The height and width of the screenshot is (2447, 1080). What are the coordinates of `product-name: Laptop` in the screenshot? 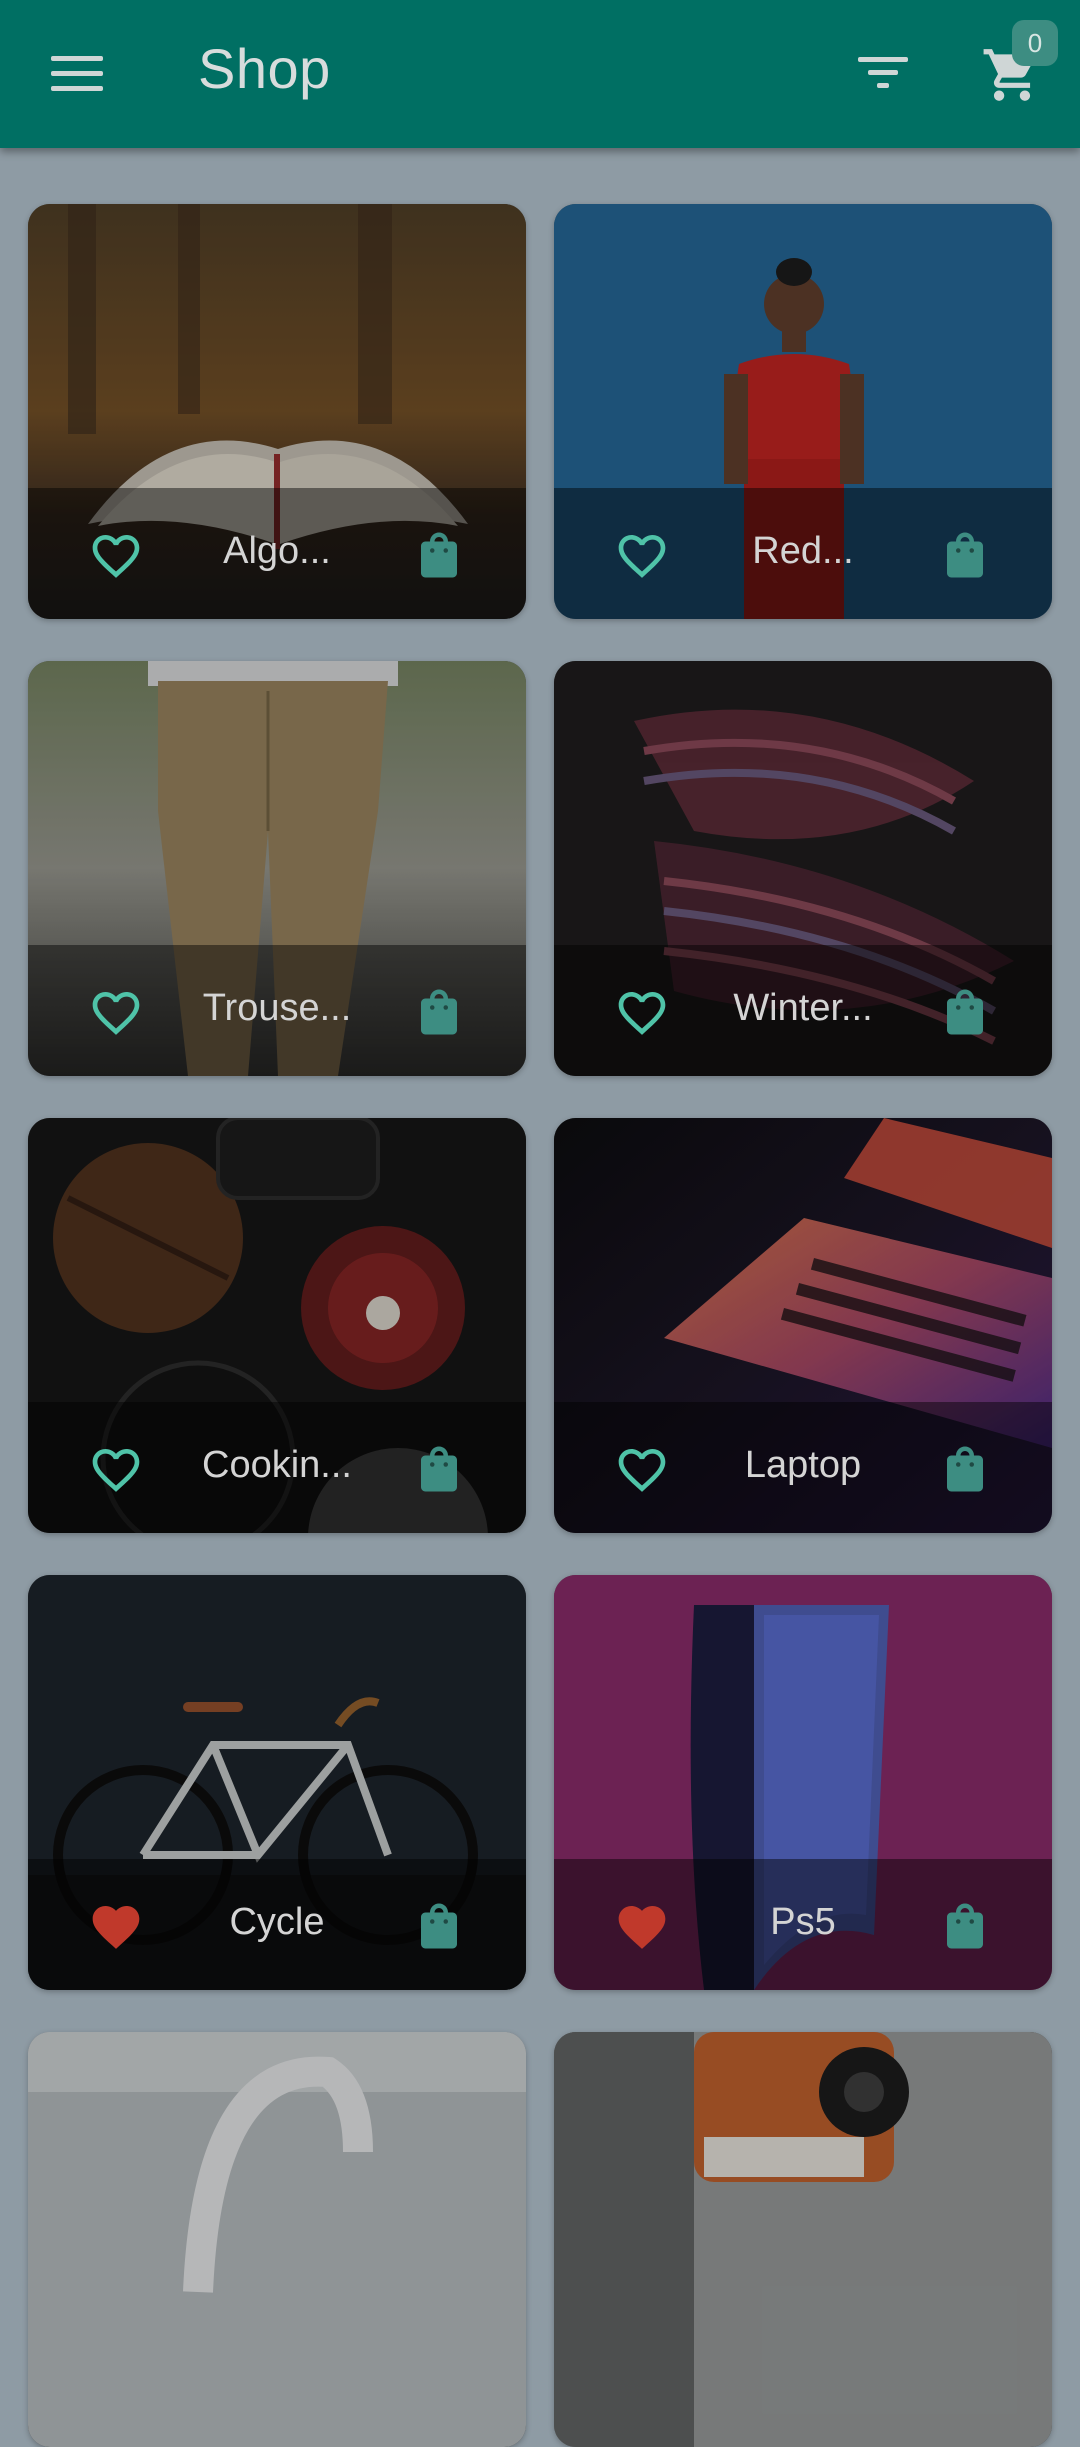 It's located at (803, 1465).